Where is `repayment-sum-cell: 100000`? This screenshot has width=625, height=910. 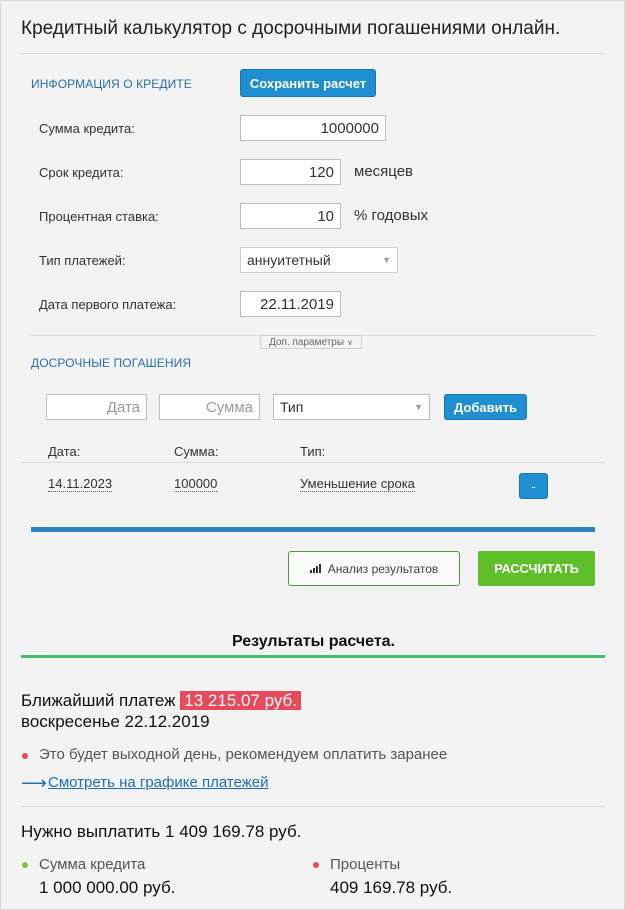 repayment-sum-cell: 100000 is located at coordinates (196, 484).